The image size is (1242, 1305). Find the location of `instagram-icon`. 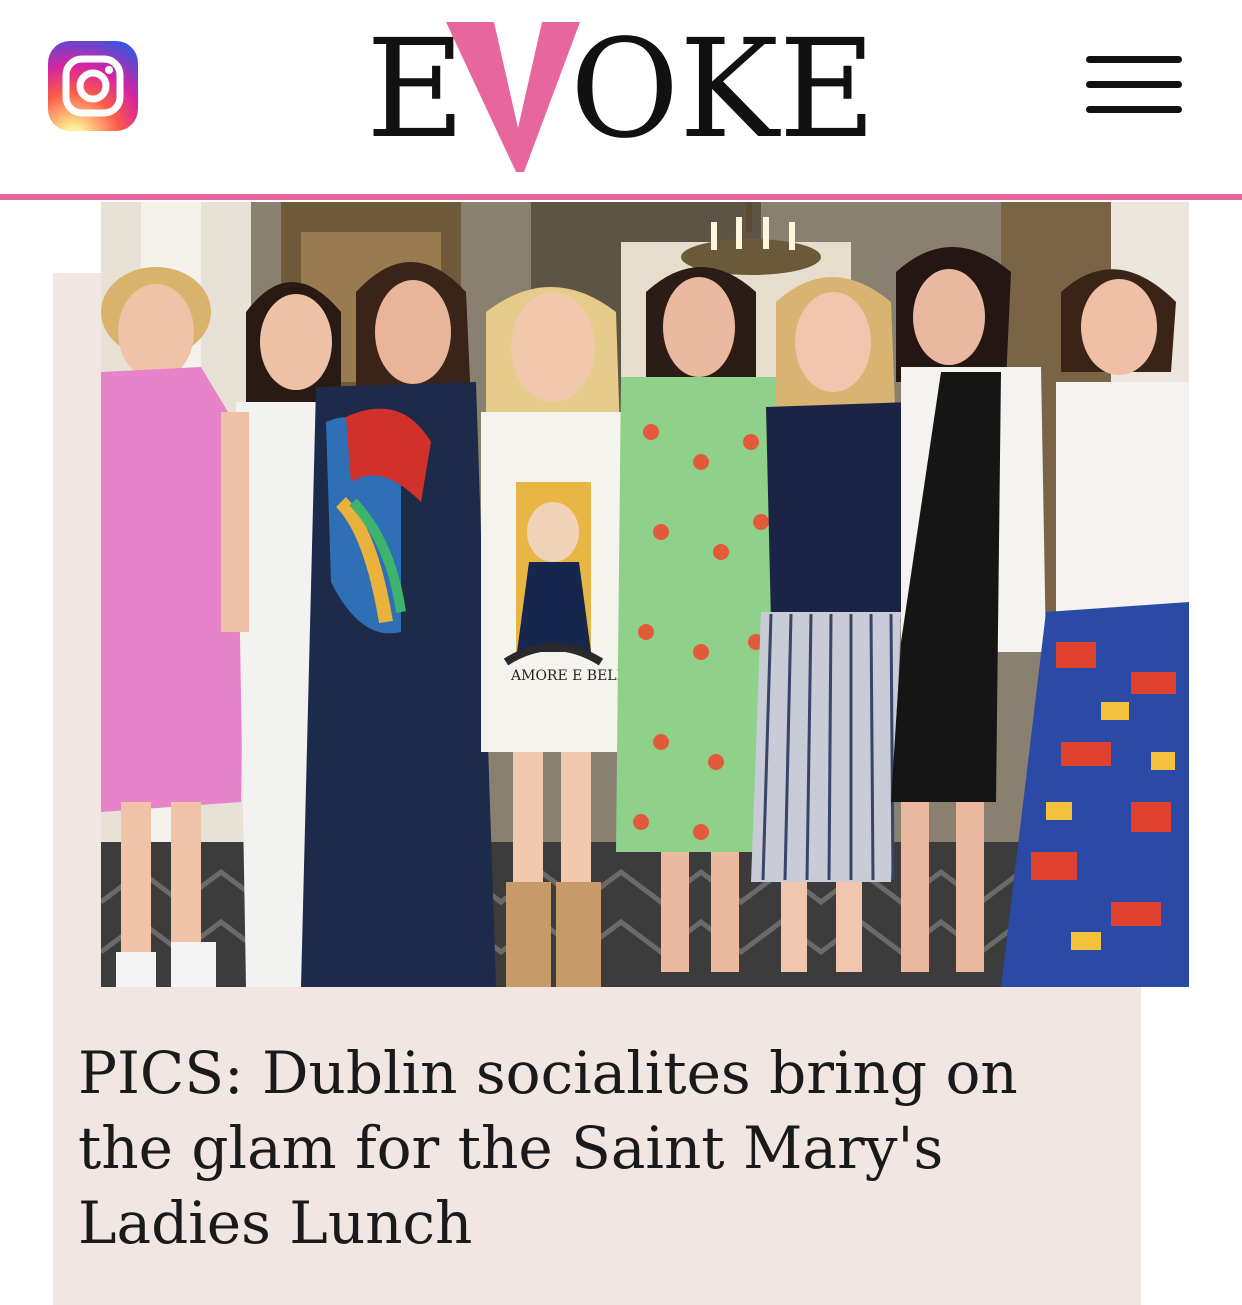

instagram-icon is located at coordinates (93, 86).